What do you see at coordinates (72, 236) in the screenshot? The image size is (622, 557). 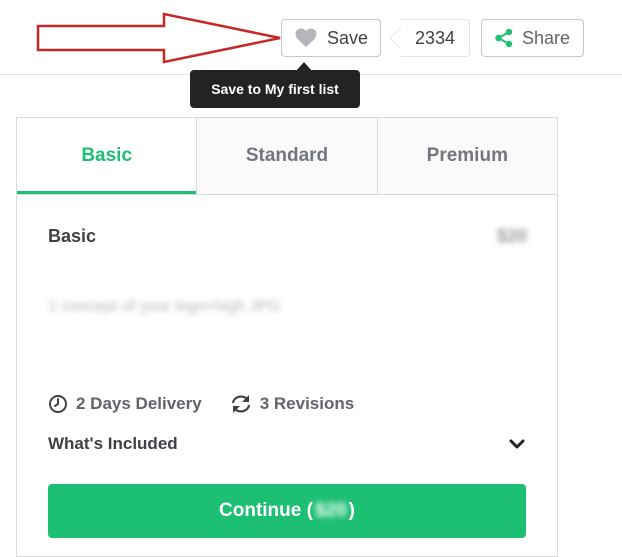 I see `package-title: Basic` at bounding box center [72, 236].